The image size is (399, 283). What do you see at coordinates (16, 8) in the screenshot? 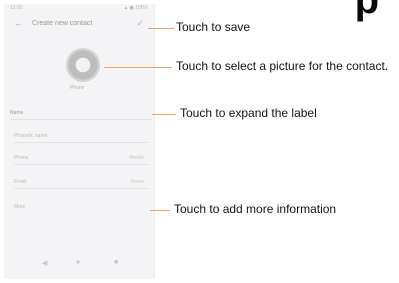
I see `status-time: 12:00` at bounding box center [16, 8].